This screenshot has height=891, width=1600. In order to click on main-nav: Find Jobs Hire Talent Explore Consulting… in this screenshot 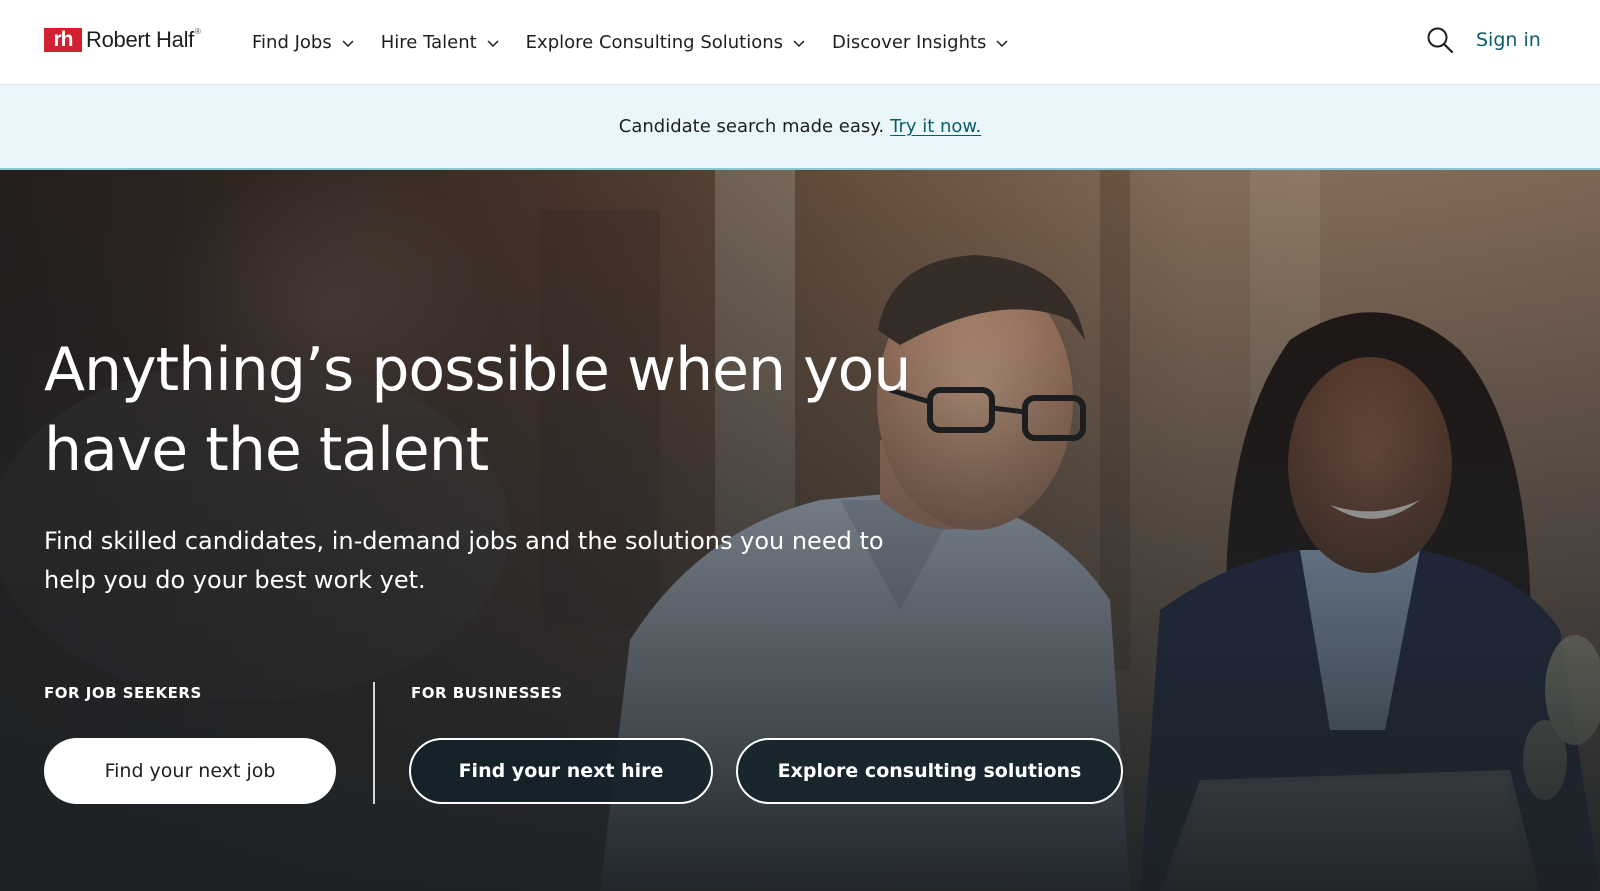, I will do `click(643, 42)`.